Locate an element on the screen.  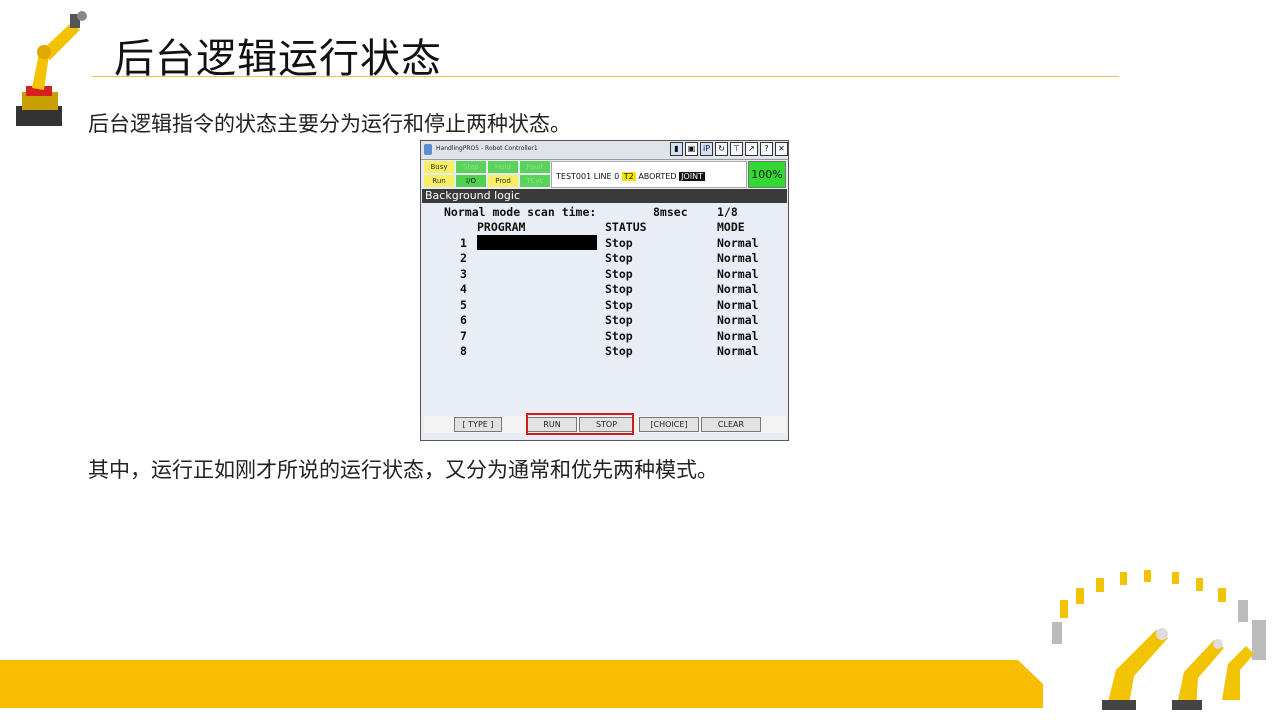
led-io: I/O is located at coordinates (471, 181).